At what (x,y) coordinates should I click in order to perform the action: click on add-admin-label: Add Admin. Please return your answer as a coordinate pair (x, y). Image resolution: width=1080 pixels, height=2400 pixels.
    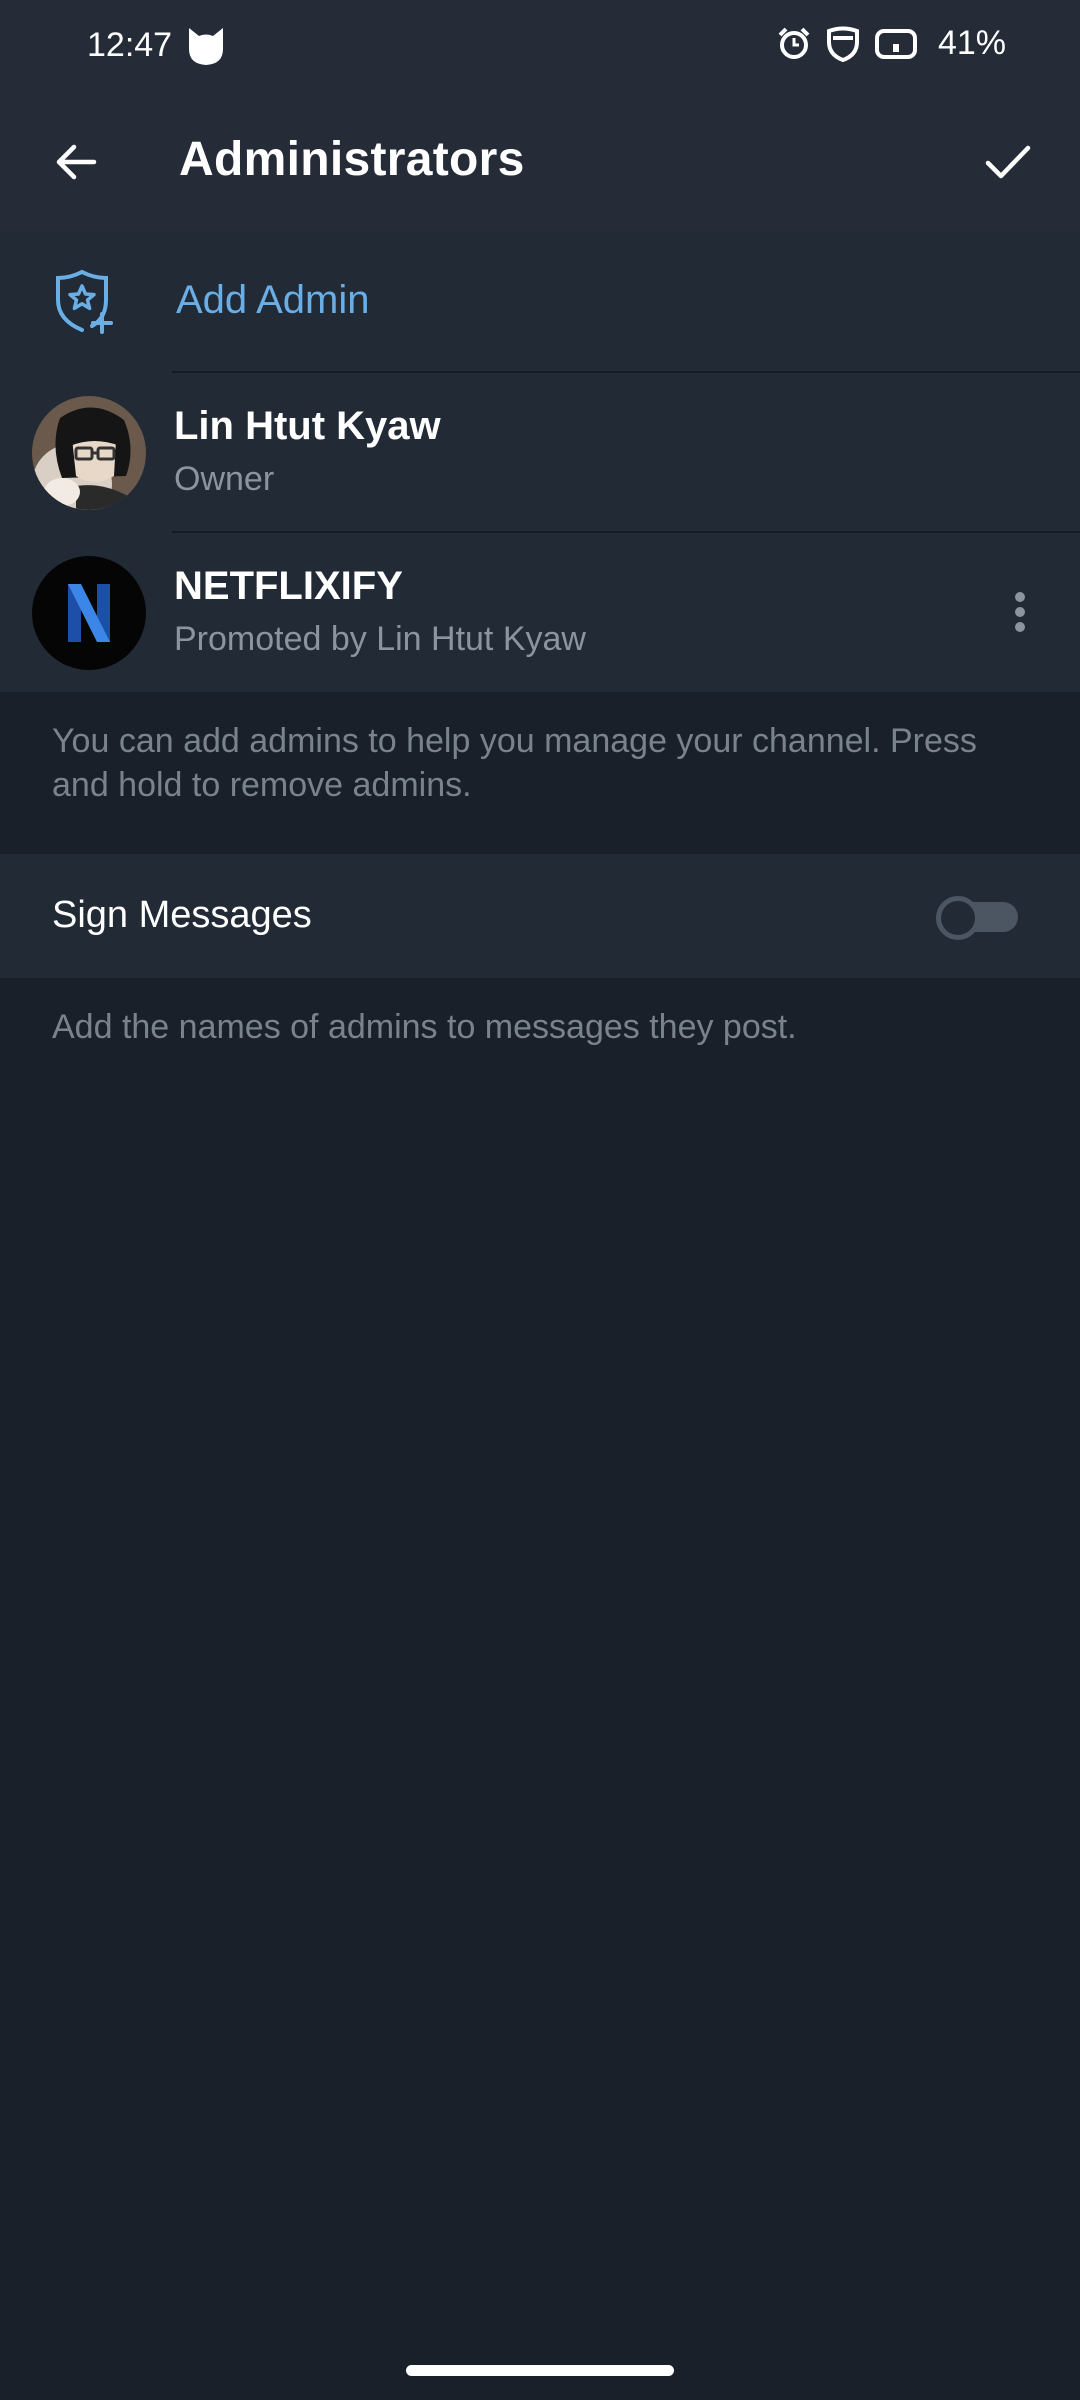
    Looking at the image, I should click on (273, 300).